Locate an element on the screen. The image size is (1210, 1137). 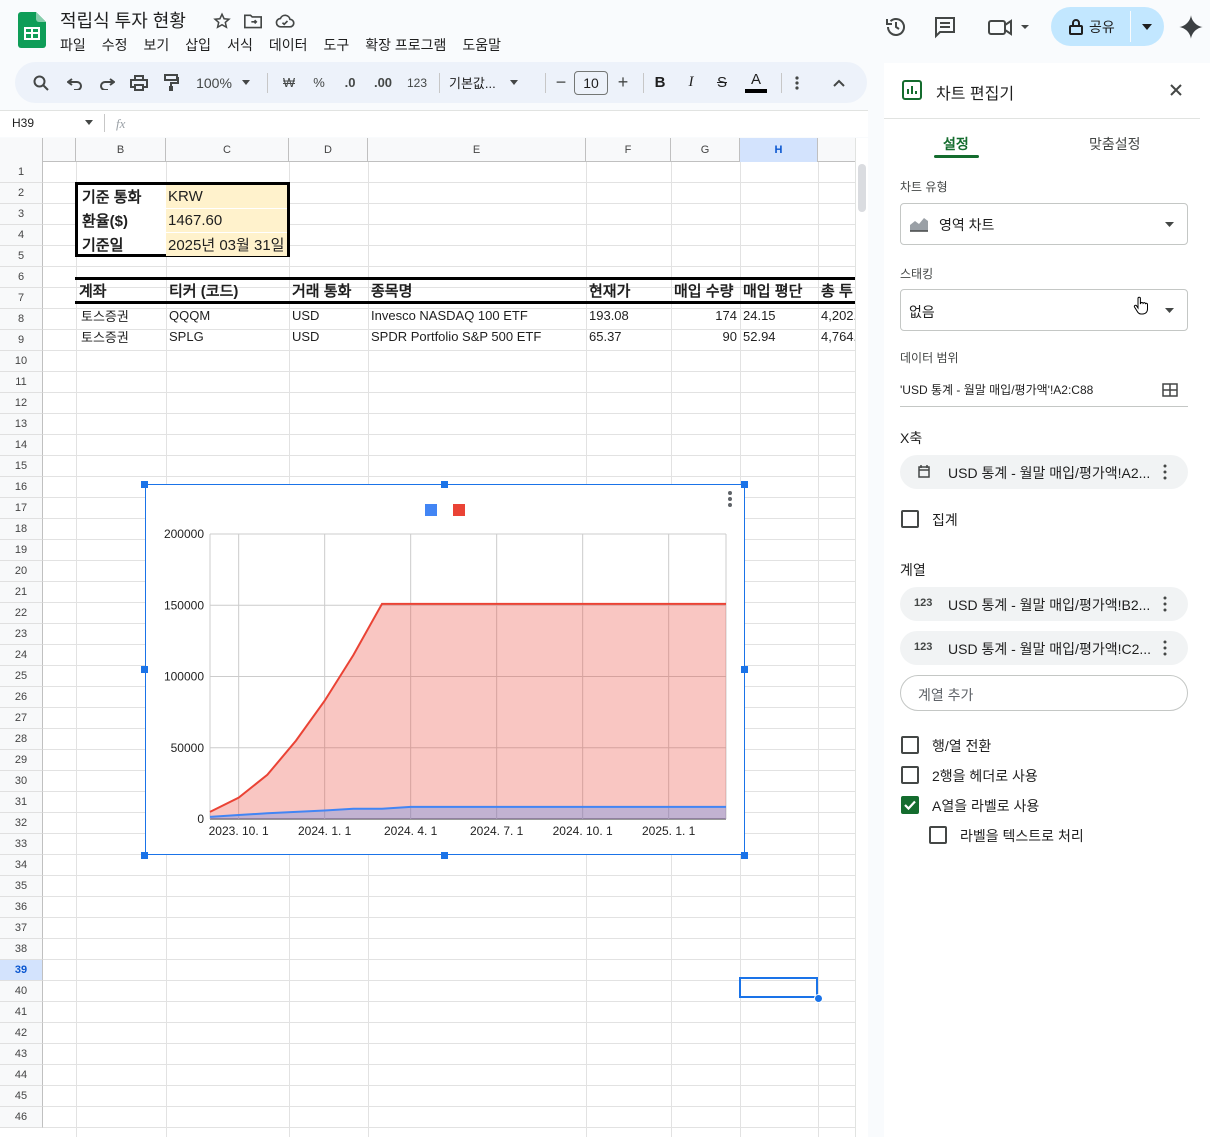
table-cell: 4,764. is located at coordinates (839, 336).